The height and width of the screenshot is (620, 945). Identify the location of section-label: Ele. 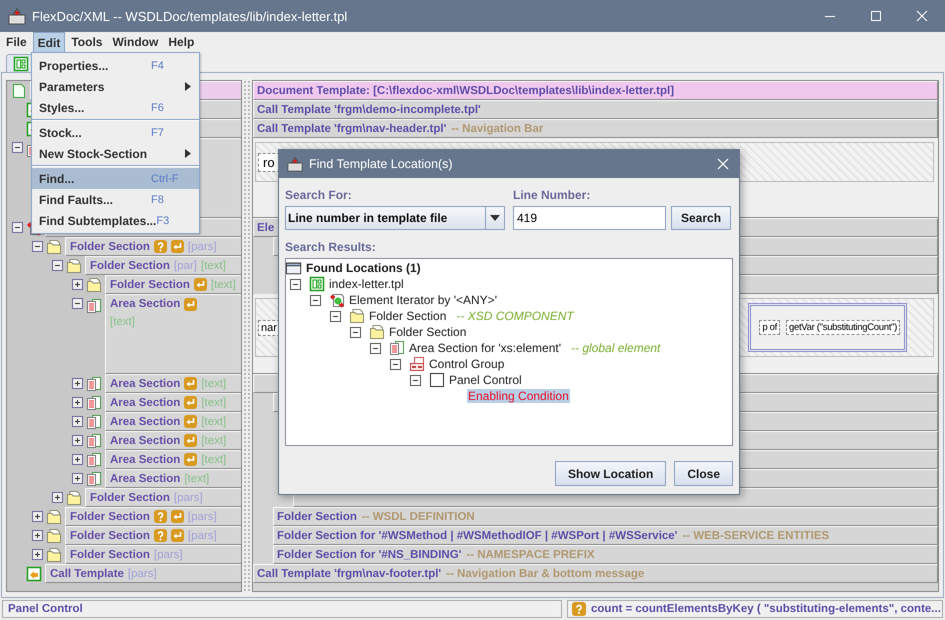
(265, 228).